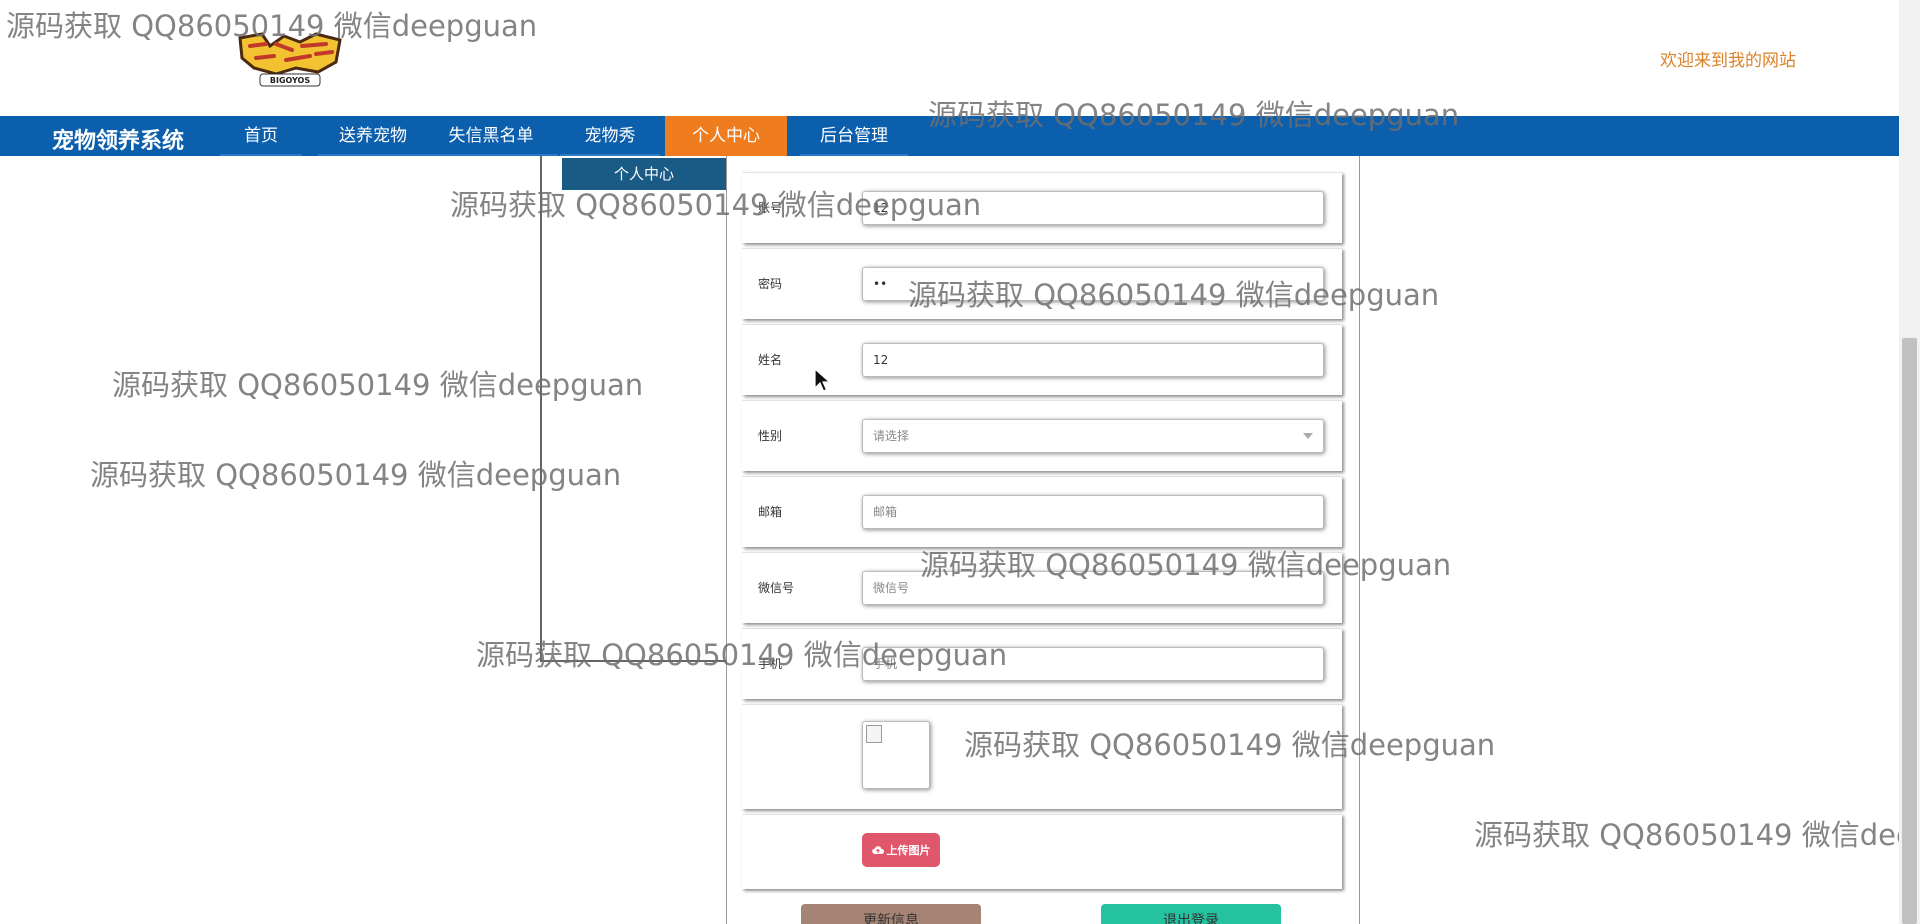 This screenshot has height=924, width=1920. What do you see at coordinates (1042, 756) in the screenshot?
I see `form-row-avatar` at bounding box center [1042, 756].